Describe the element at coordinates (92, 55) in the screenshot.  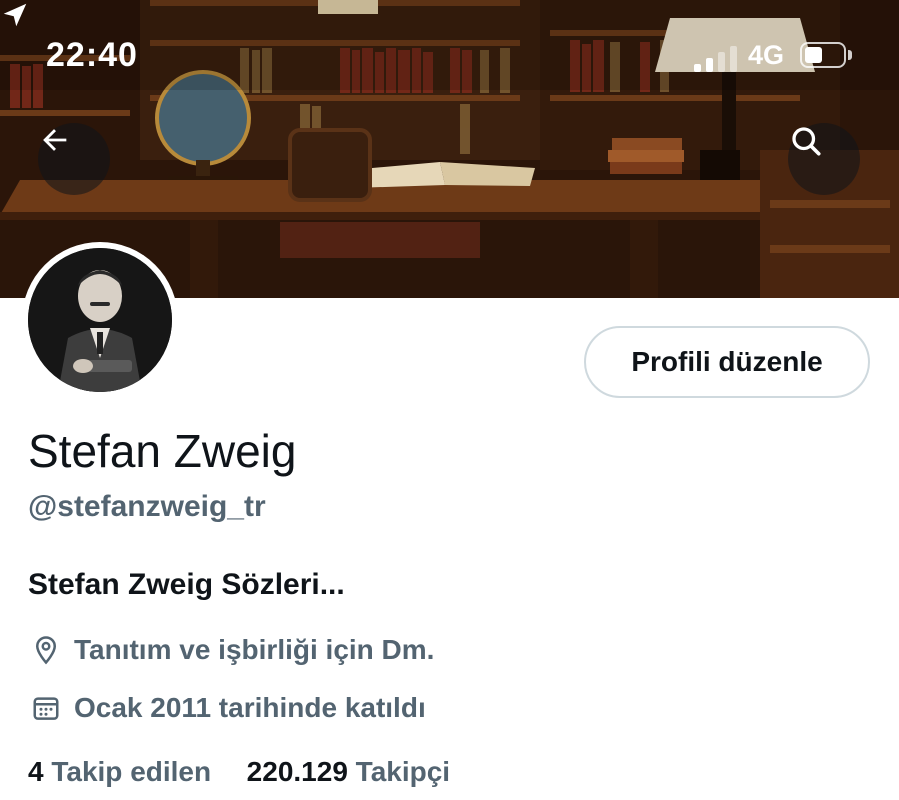
I see `status-time: 22:40` at that location.